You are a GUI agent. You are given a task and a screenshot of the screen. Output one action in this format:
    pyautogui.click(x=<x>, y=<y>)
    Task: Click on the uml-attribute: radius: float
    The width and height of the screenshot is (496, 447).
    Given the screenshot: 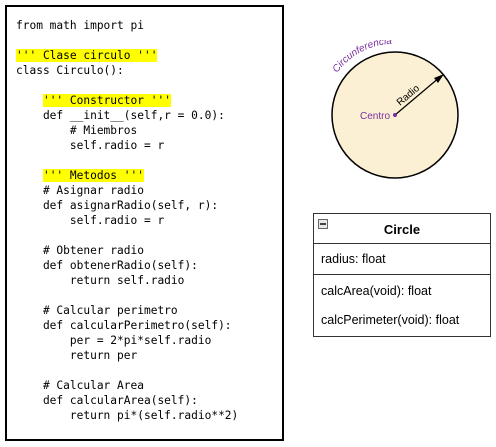 What is the action you would take?
    pyautogui.click(x=353, y=259)
    